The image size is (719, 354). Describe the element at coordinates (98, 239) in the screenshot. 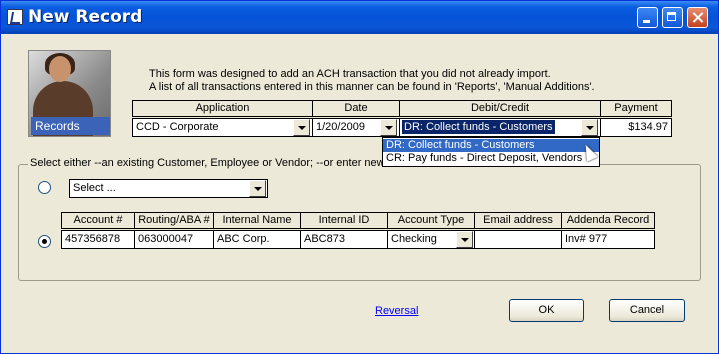

I see `account-number-field: 457356878` at that location.